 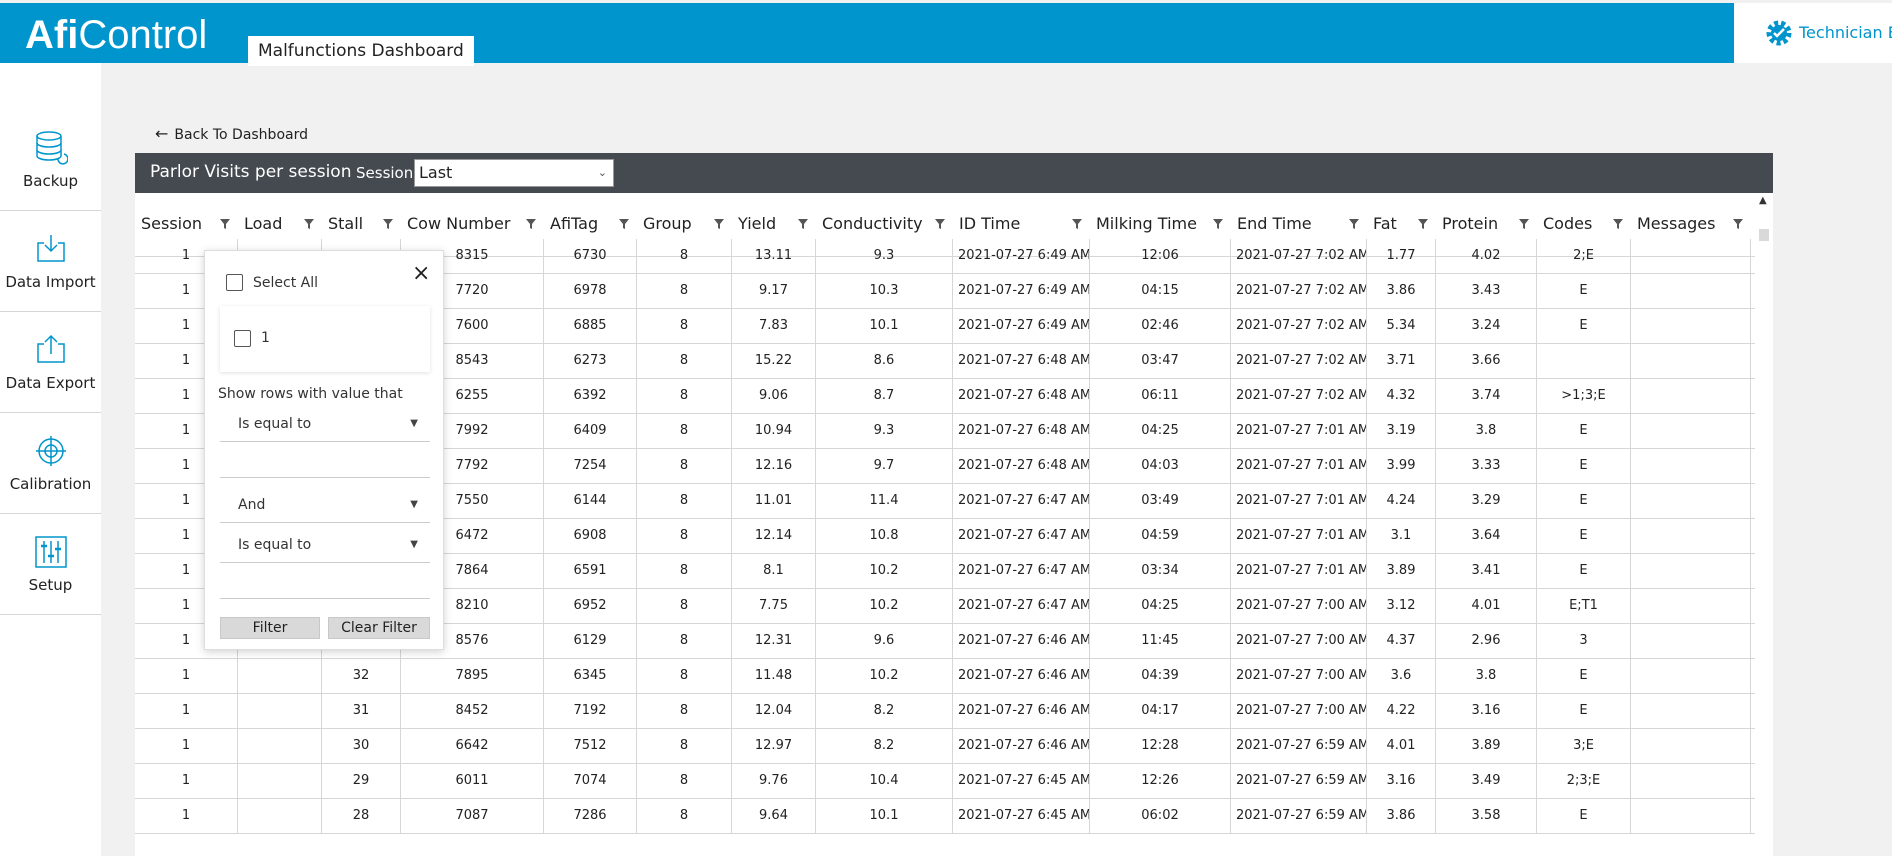 I want to click on sidebar-item-calibration: Calibration, so click(x=50, y=463).